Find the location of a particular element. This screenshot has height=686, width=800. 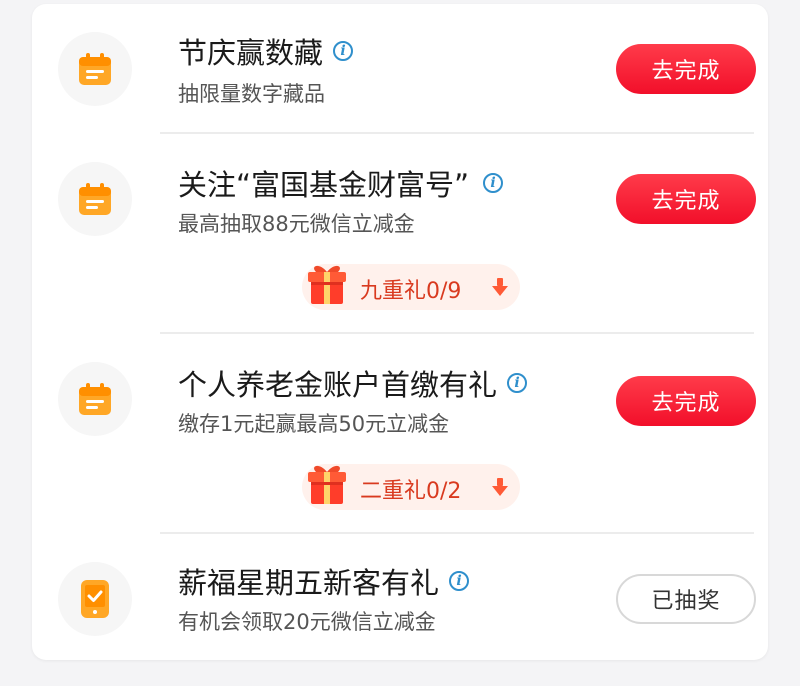

task-title: 个人养老金账户首缴有礼 i is located at coordinates (353, 383).